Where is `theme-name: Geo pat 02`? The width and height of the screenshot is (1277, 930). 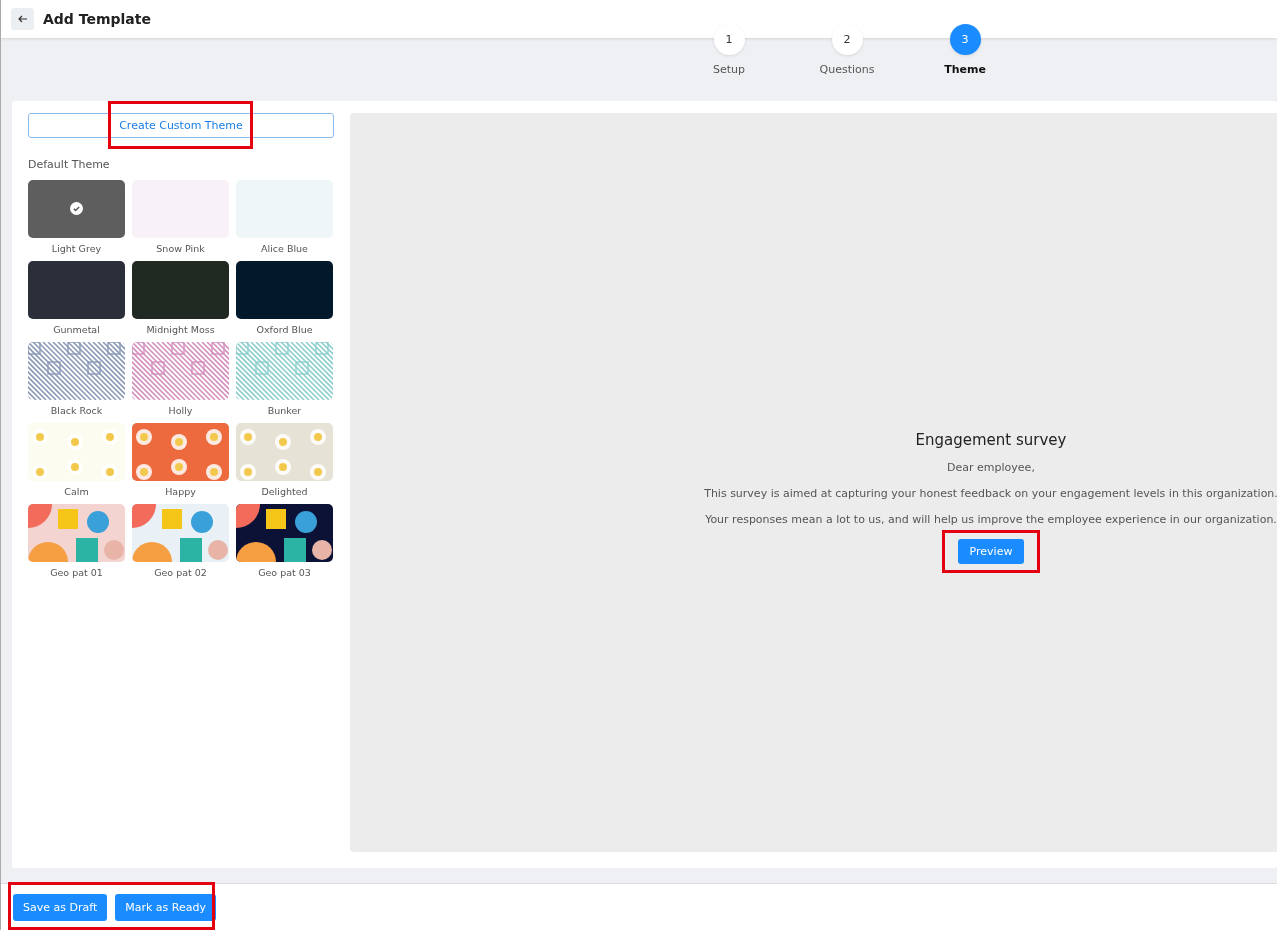
theme-name: Geo pat 02 is located at coordinates (180, 572).